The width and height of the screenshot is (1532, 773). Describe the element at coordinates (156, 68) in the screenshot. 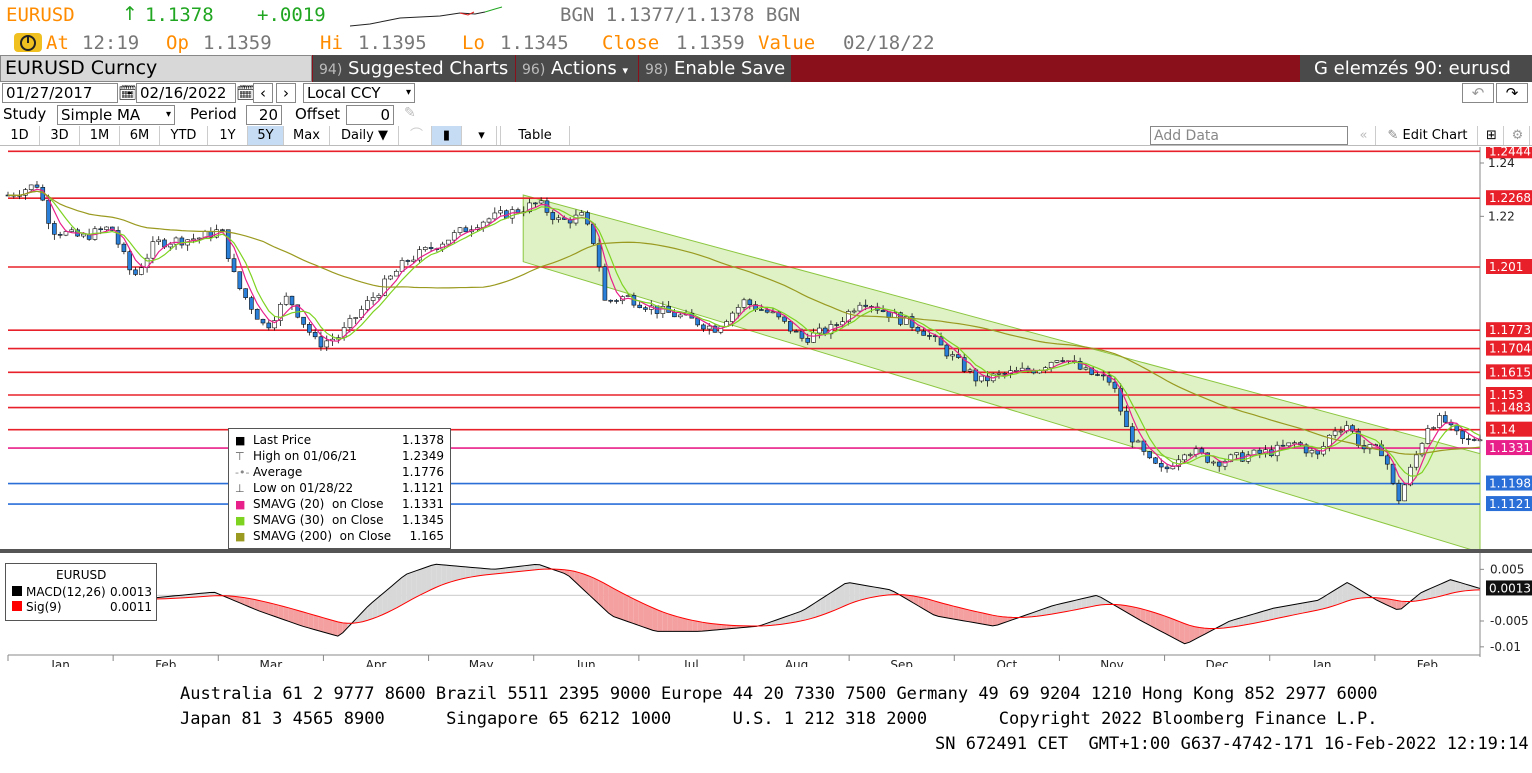

I see `security-field: EURUSD Curncy` at that location.